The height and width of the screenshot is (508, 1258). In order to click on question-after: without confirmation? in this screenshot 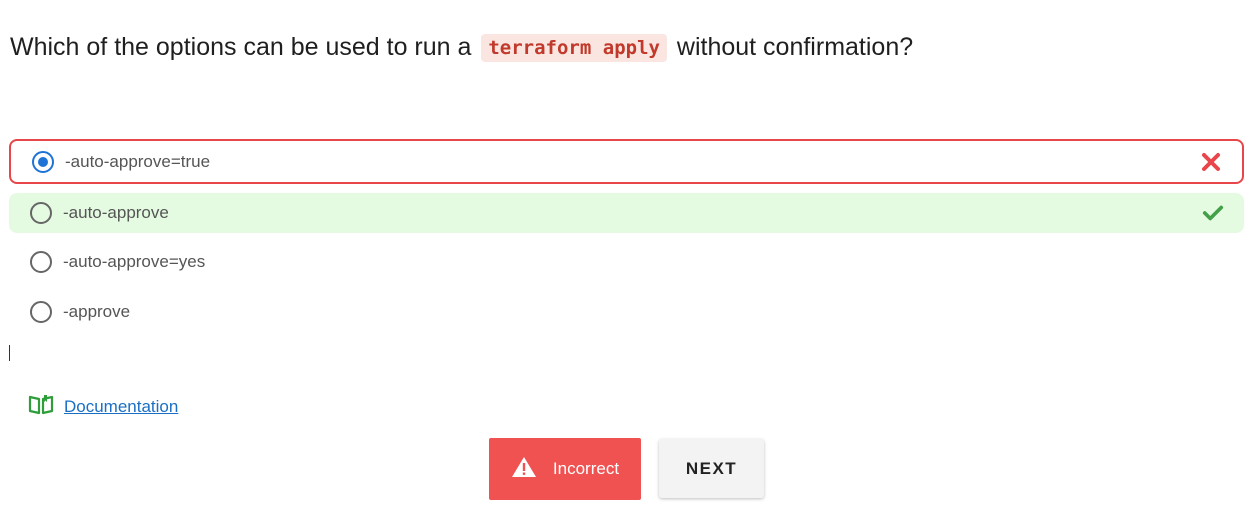, I will do `click(791, 47)`.